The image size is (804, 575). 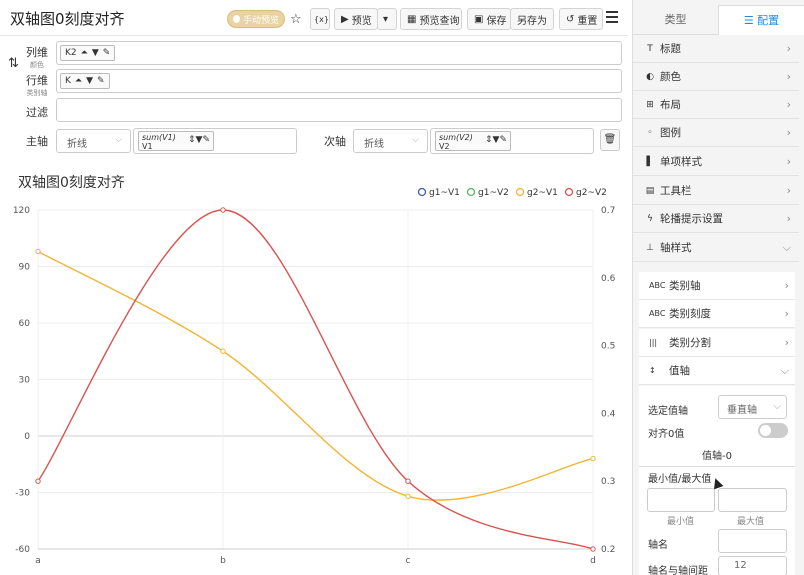 What do you see at coordinates (412, 19) in the screenshot?
I see `query-icon: ▦` at bounding box center [412, 19].